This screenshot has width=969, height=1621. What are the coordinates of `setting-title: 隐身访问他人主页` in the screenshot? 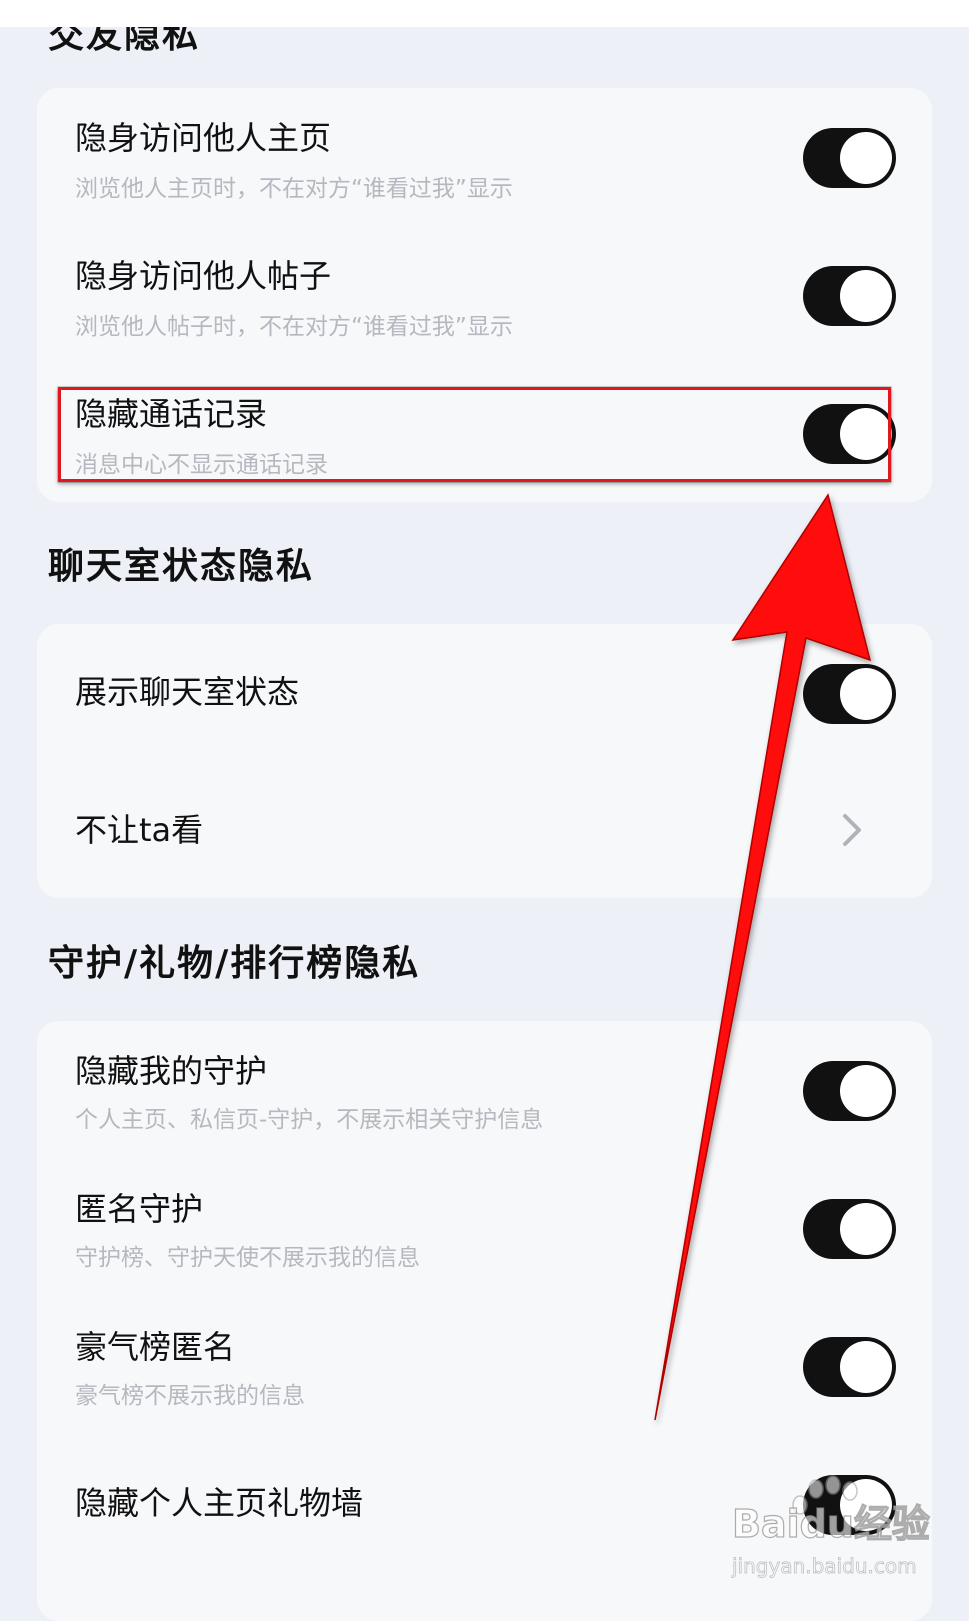 It's located at (203, 138).